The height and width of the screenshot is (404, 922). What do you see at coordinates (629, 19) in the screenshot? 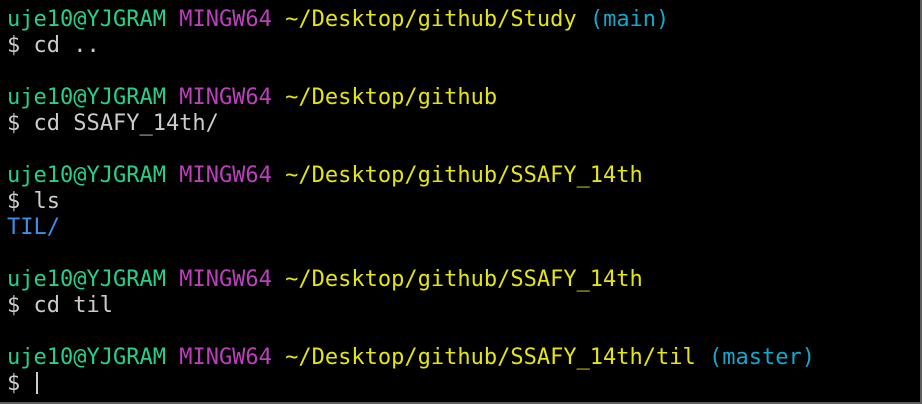
I see `prompt-branch: (main)` at bounding box center [629, 19].